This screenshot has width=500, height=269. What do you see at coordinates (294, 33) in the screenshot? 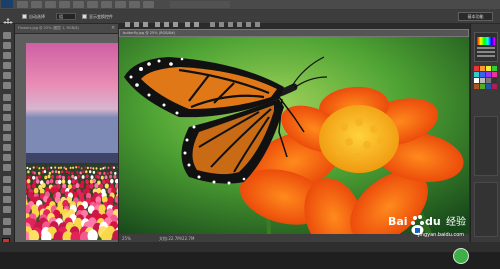
I see `document-tab-butterfly: butterfly.jpg @ 25% (RGB/8#)` at bounding box center [294, 33].